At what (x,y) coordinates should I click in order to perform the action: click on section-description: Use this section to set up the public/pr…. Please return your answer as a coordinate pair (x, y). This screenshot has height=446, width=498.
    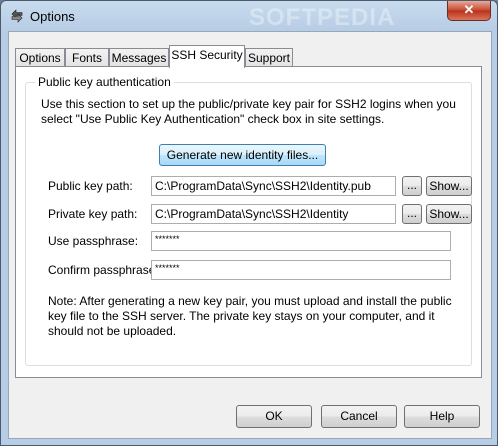
    Looking at the image, I should click on (248, 111).